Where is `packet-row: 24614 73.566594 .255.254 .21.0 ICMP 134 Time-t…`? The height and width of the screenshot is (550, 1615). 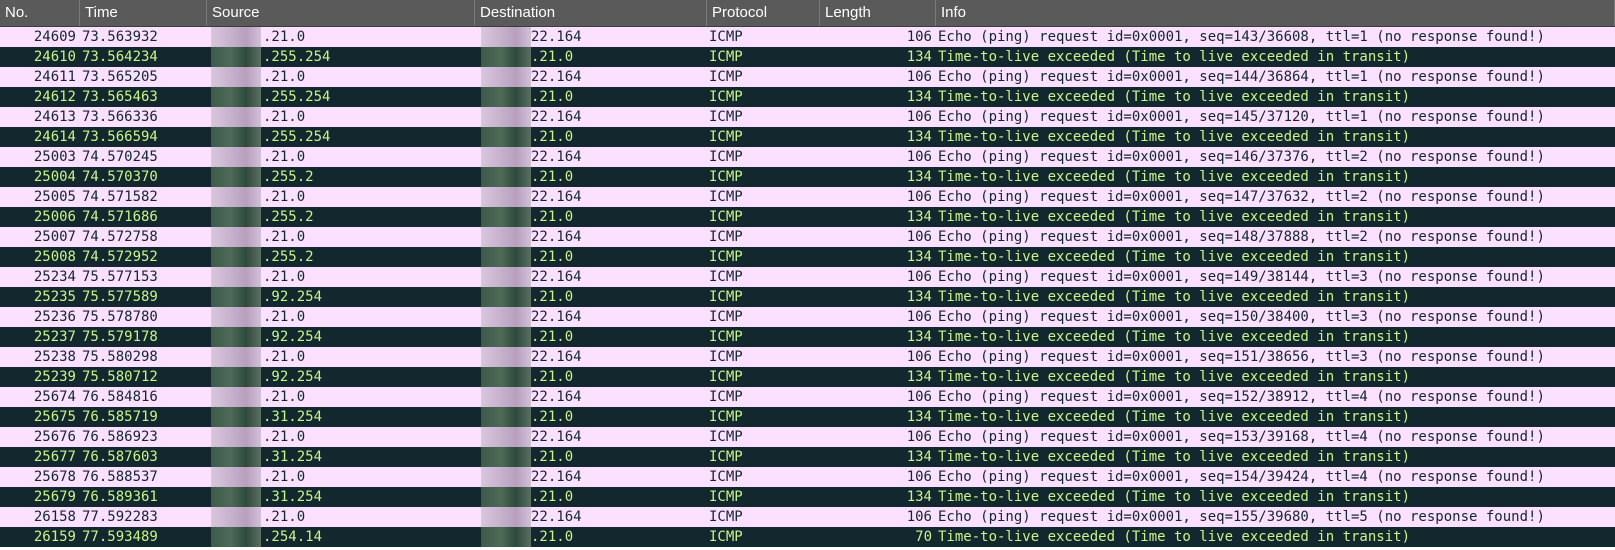 packet-row: 24614 73.566594 .255.254 .21.0 ICMP 134 Time-t… is located at coordinates (807, 137).